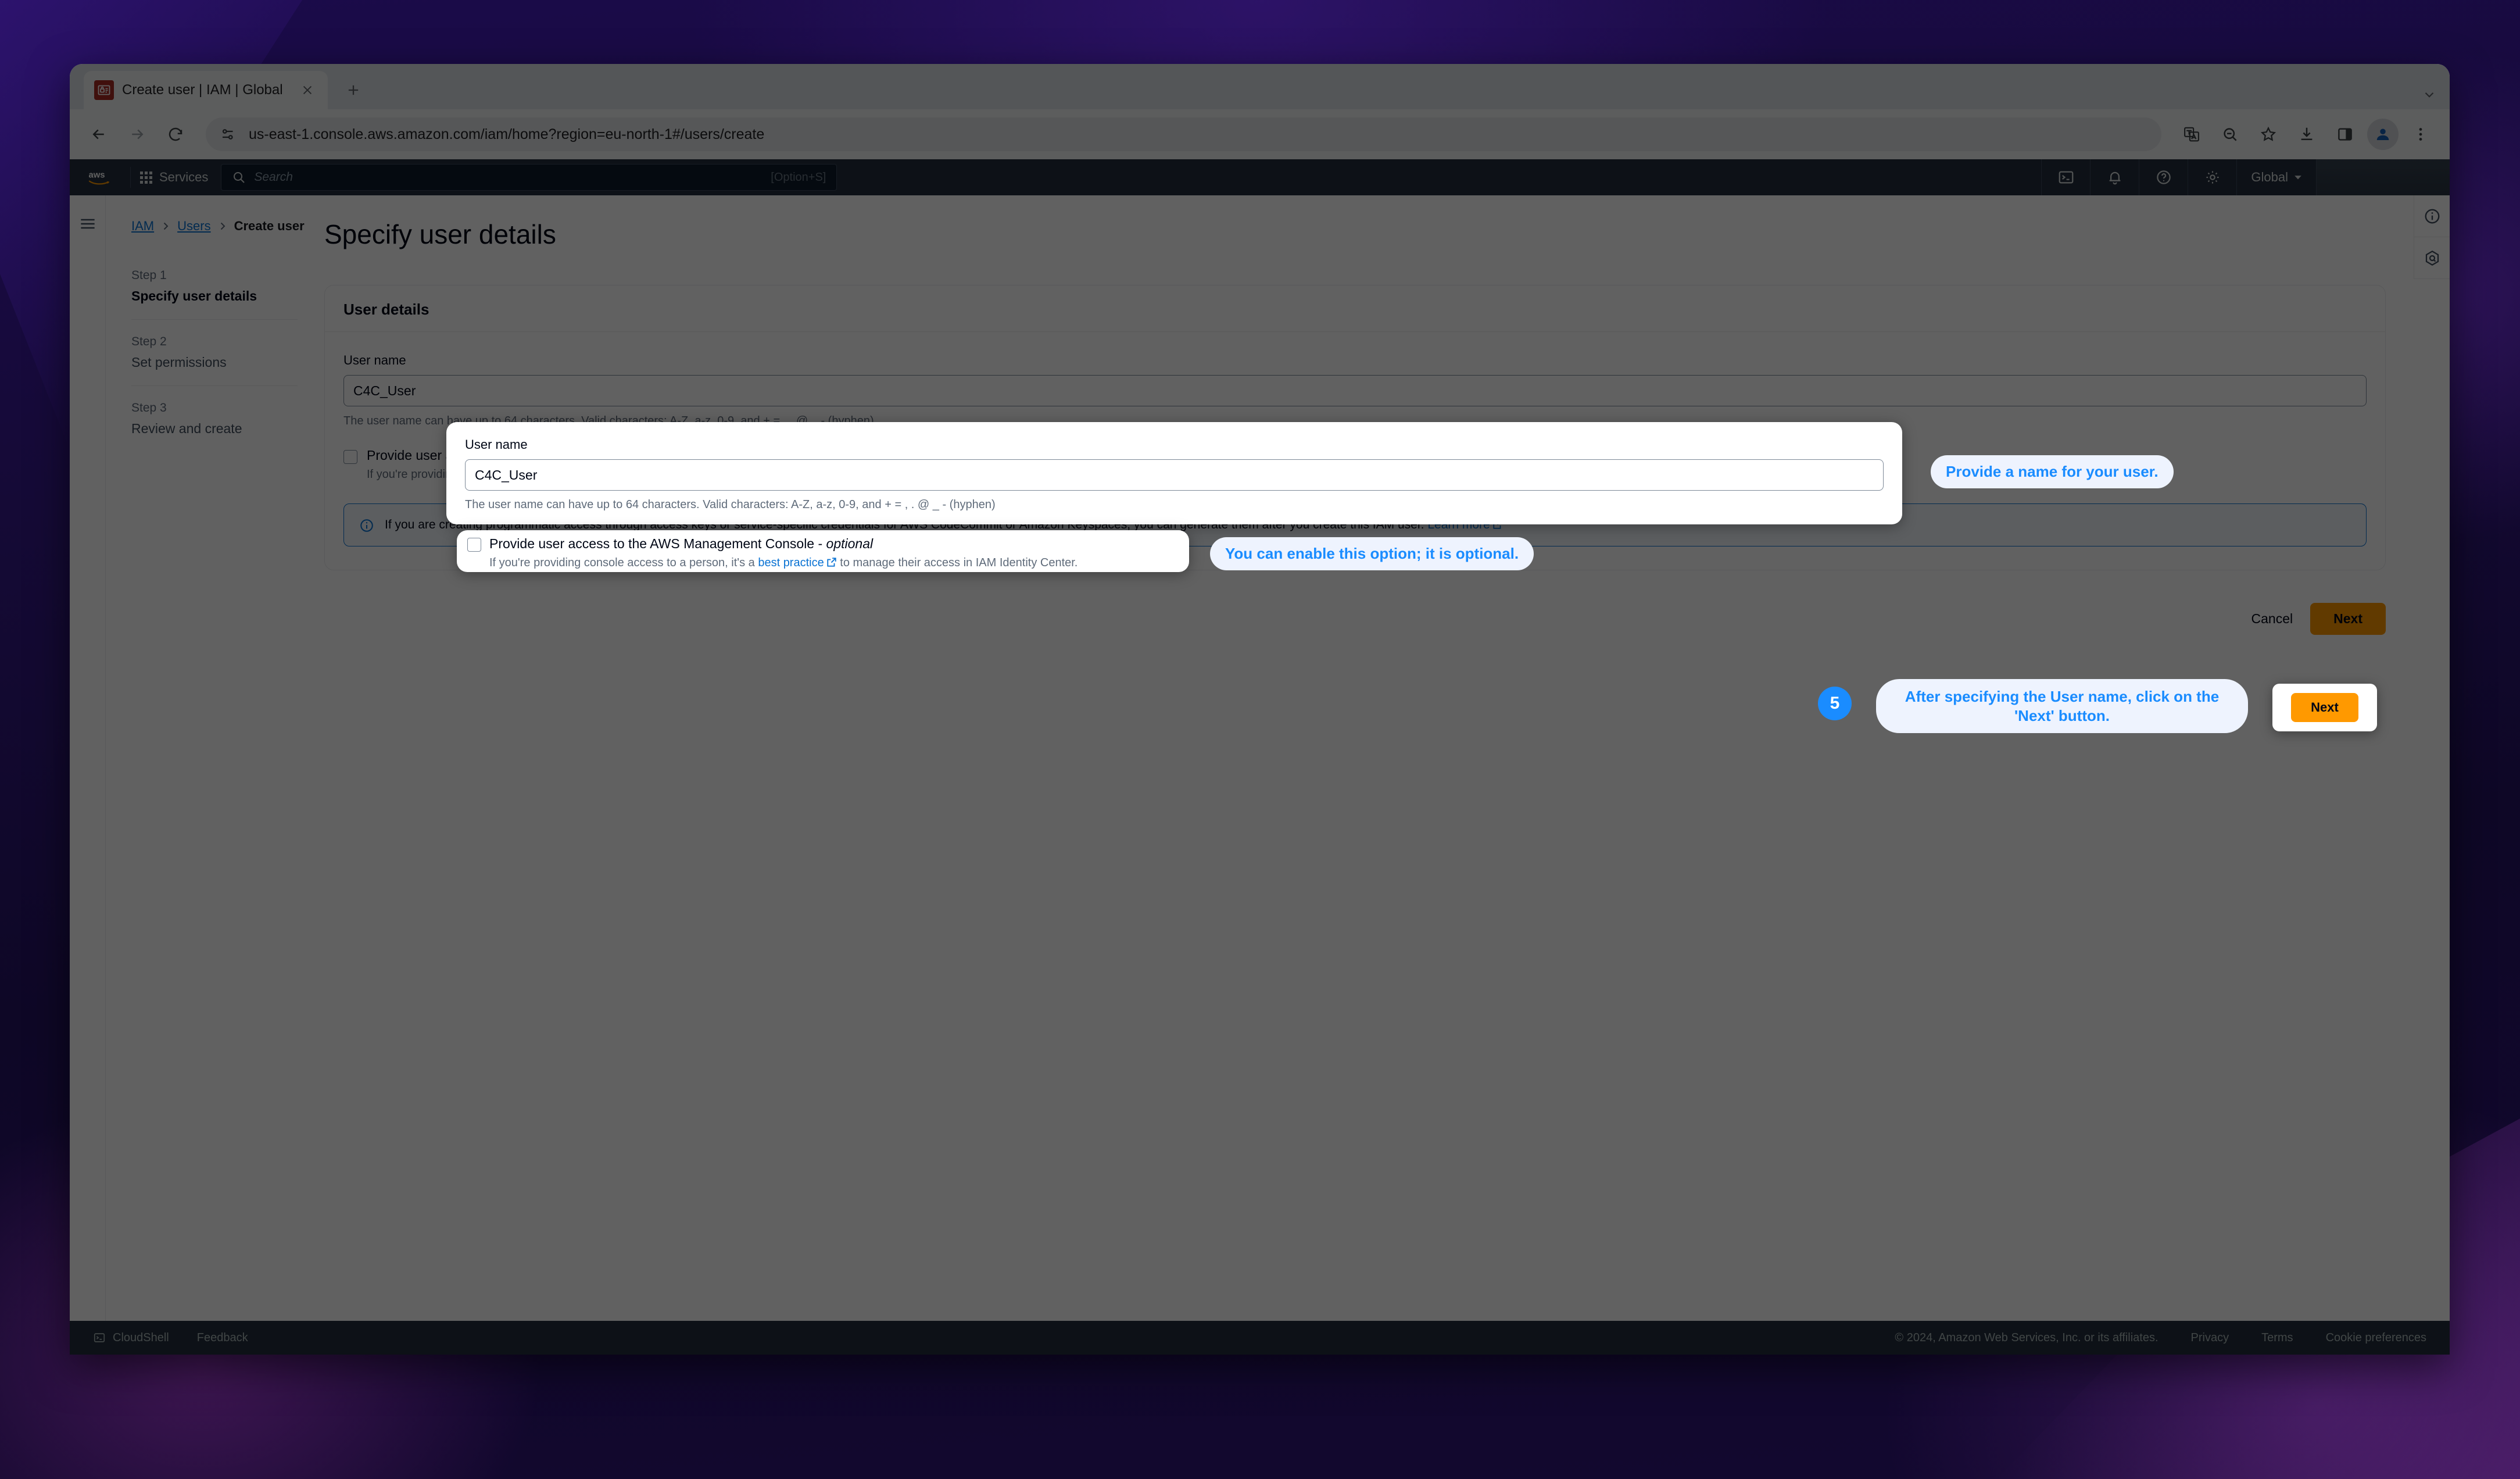  I want to click on download-icon, so click(2306, 134).